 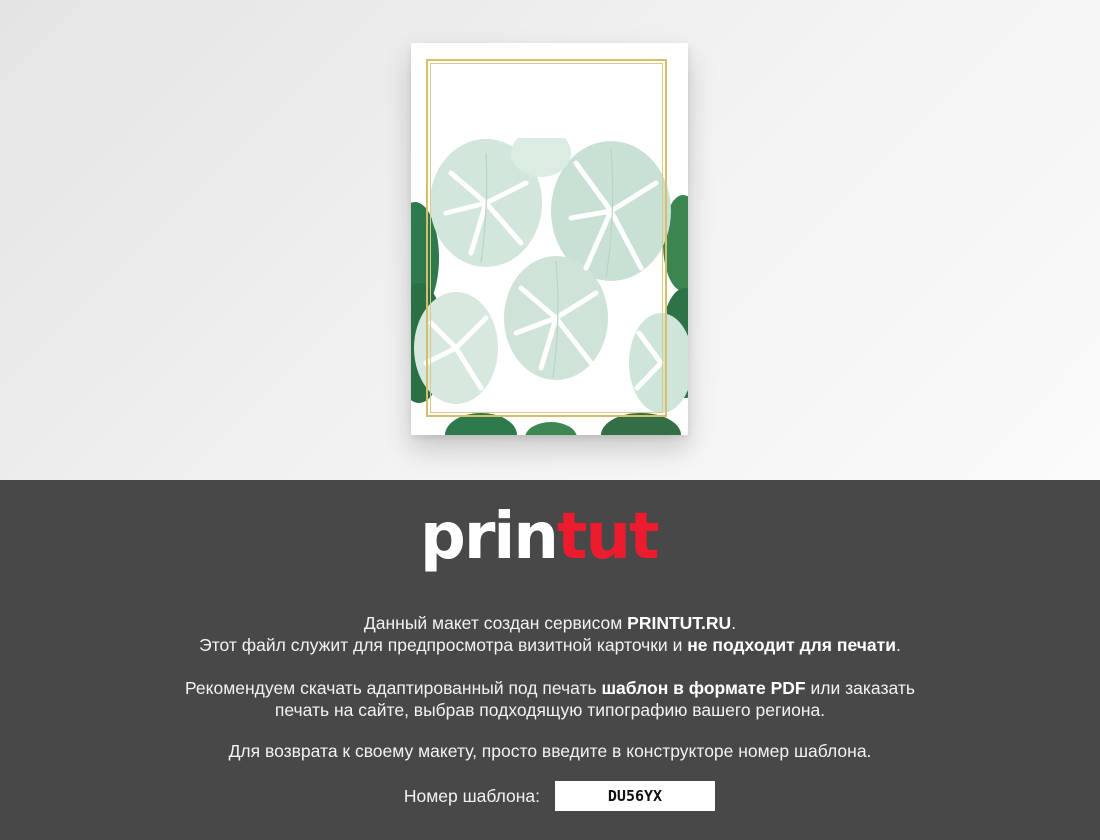 I want to click on svg-text: printut, so click(x=539, y=537).